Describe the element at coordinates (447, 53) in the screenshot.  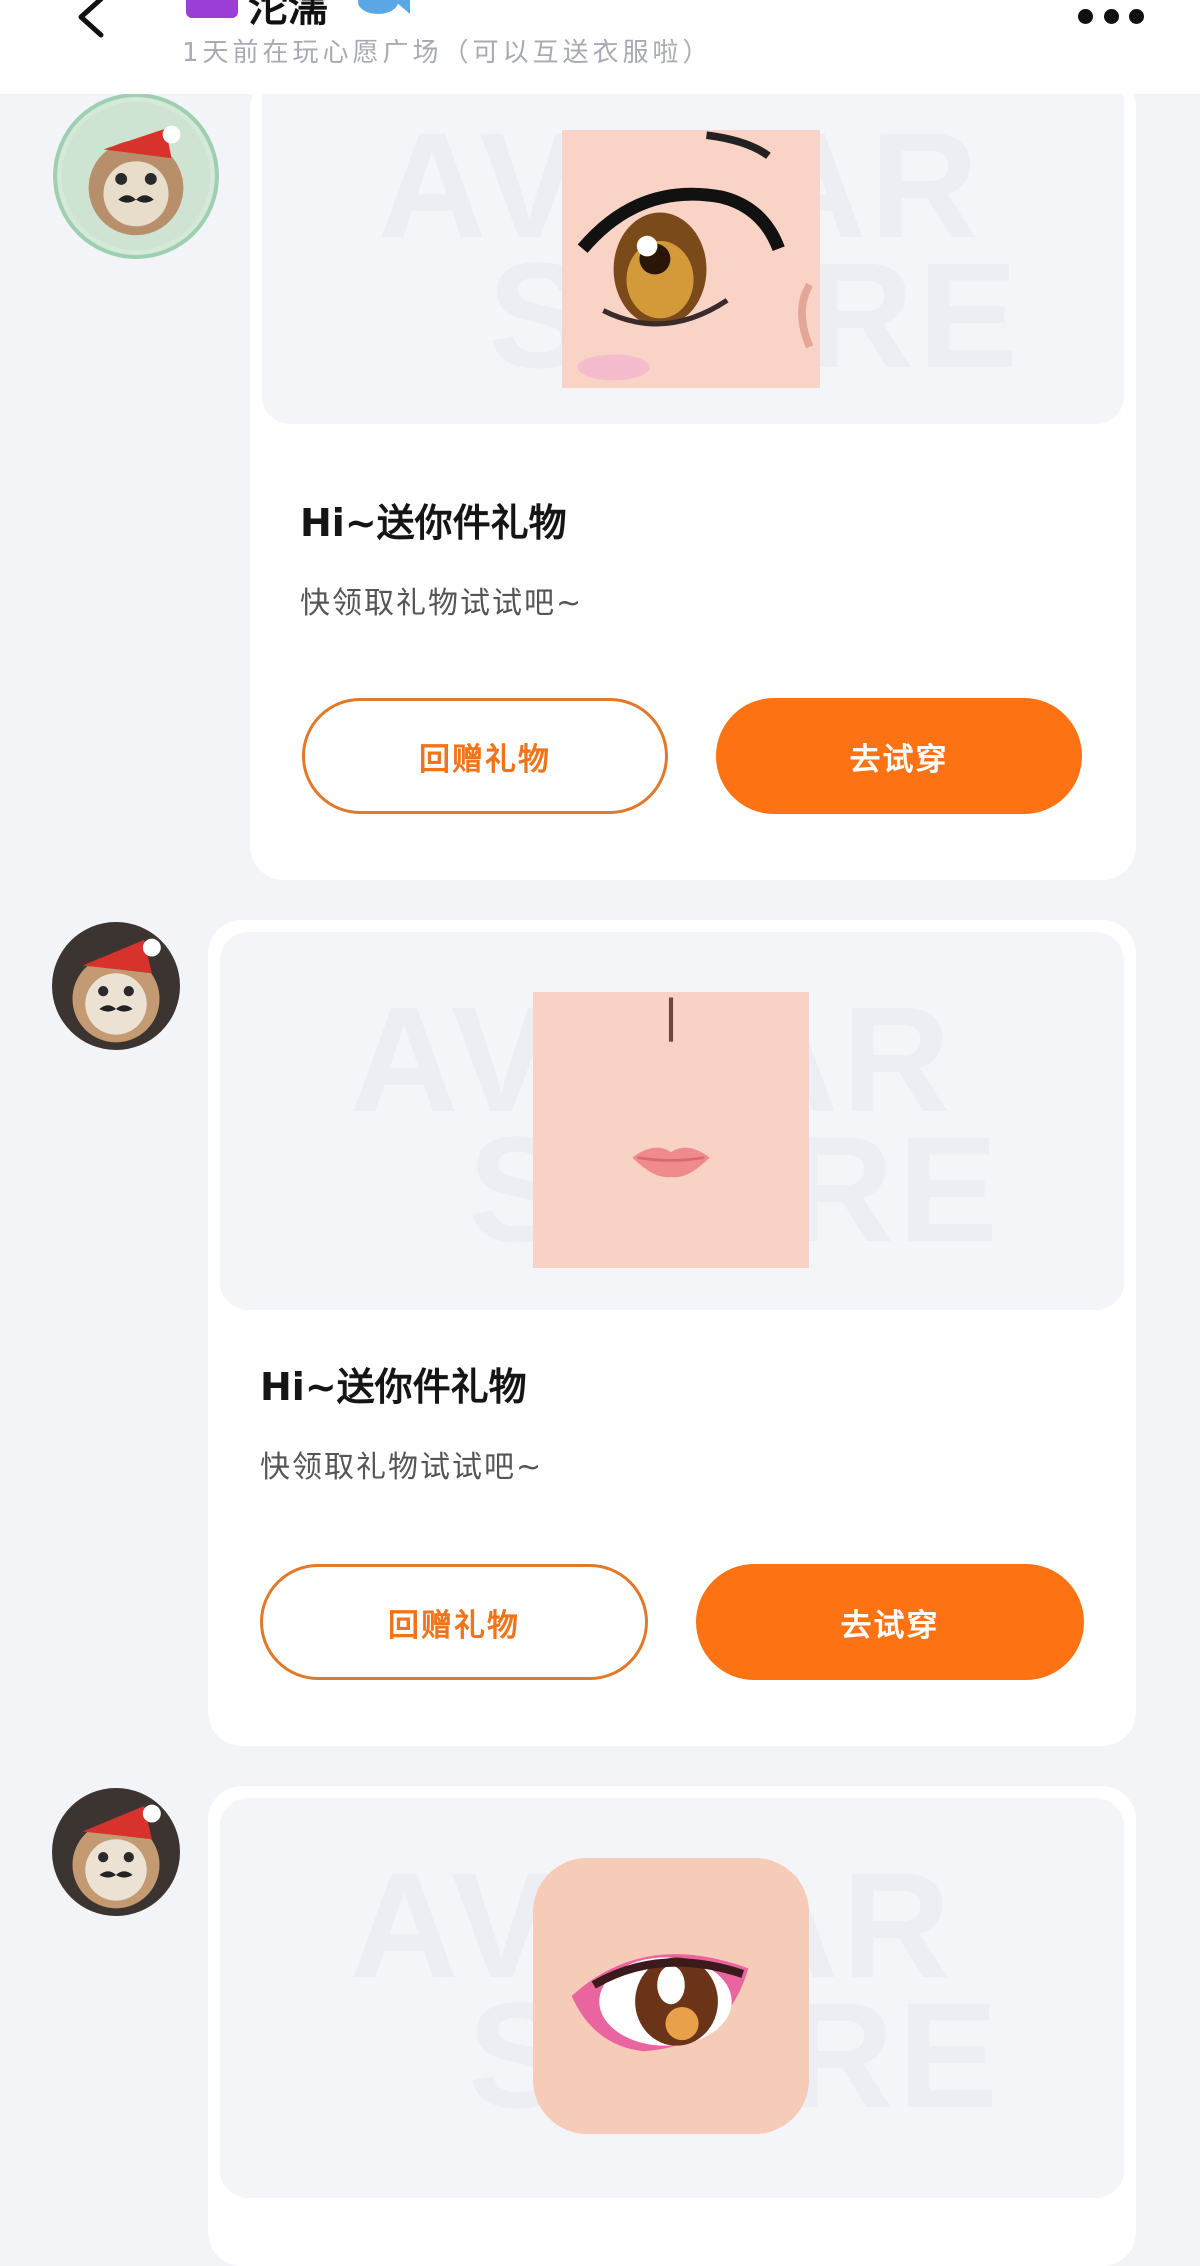
I see `chat-status: 1天前在玩心愿广场（可以互送衣服啦）` at that location.